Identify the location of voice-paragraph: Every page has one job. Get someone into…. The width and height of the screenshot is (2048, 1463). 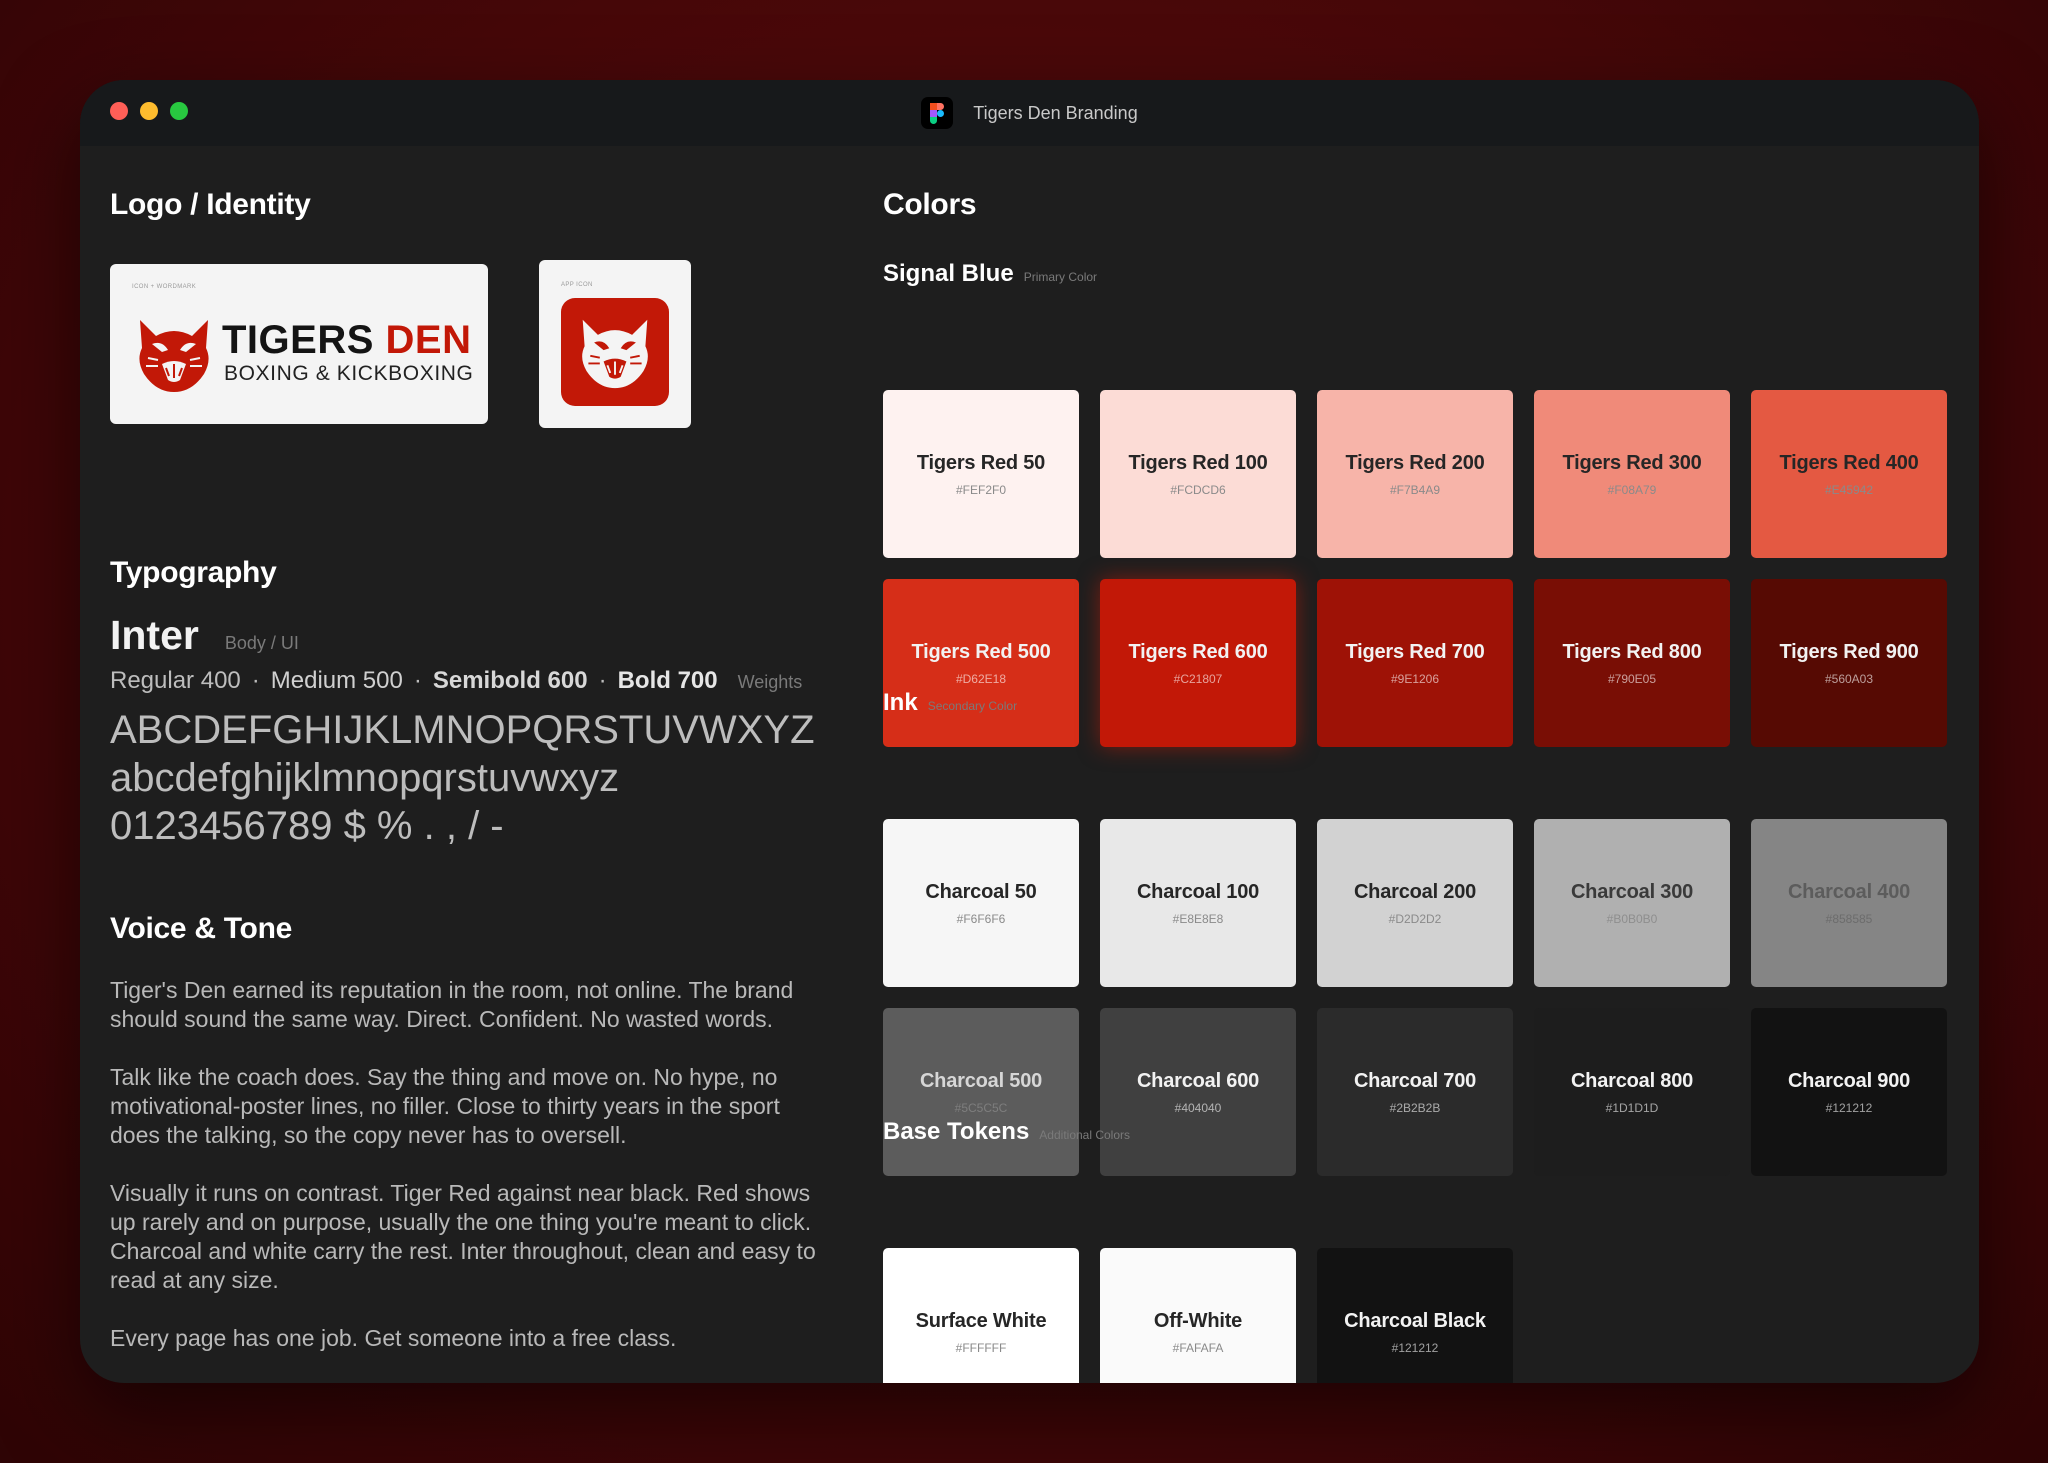
(393, 1338).